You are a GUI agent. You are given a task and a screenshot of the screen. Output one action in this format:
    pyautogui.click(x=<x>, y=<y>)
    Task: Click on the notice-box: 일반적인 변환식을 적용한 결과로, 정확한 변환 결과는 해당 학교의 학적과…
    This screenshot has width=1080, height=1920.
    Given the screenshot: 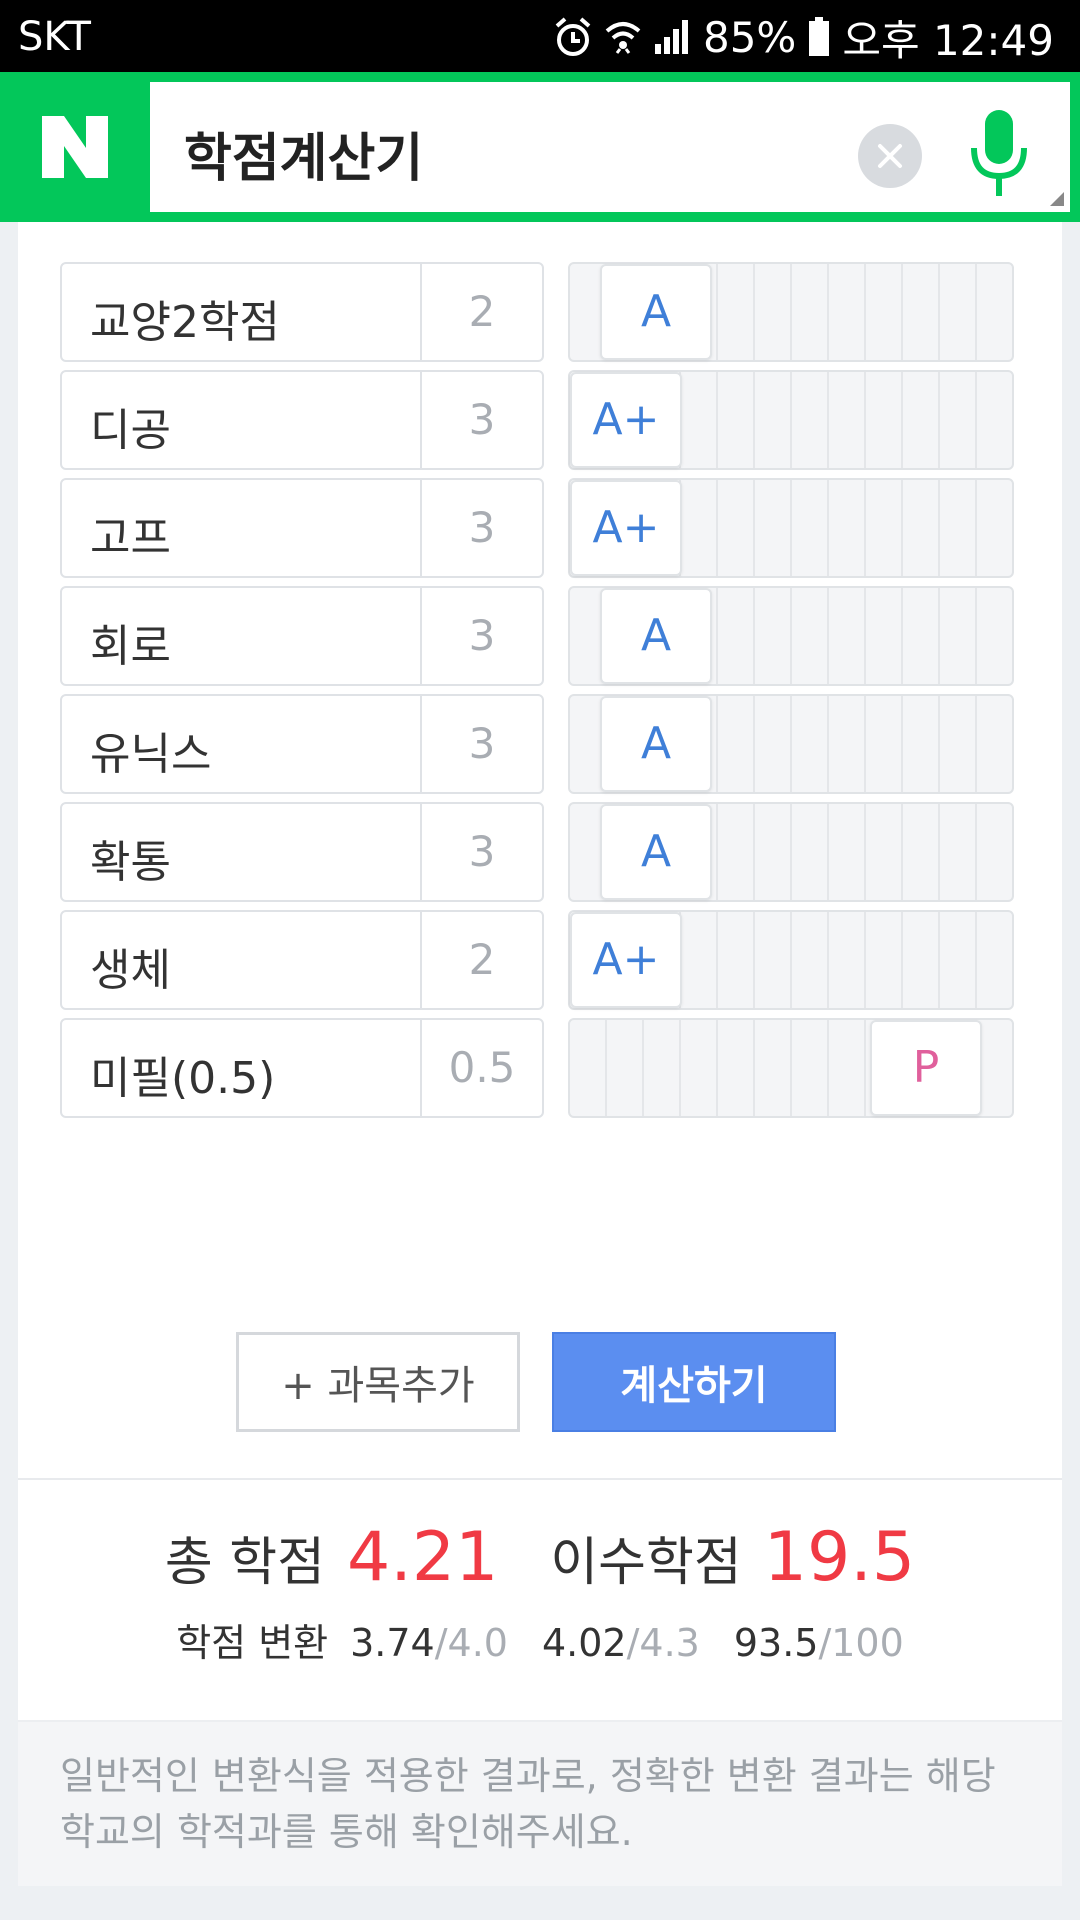 What is the action you would take?
    pyautogui.click(x=540, y=1803)
    